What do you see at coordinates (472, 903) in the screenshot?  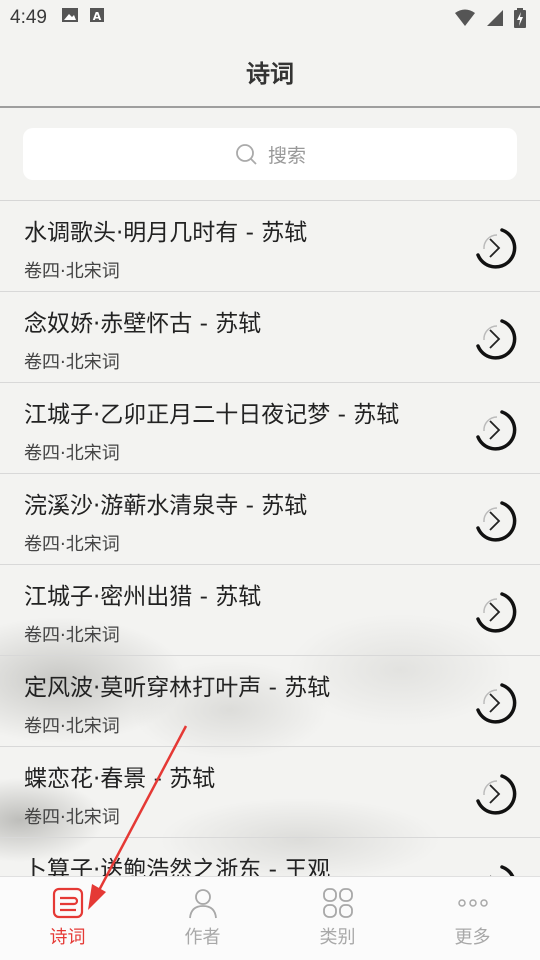 I see `more-icon` at bounding box center [472, 903].